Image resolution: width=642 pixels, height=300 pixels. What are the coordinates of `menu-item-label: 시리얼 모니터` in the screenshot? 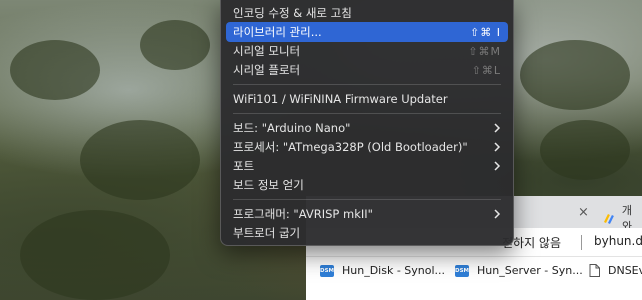 It's located at (267, 51).